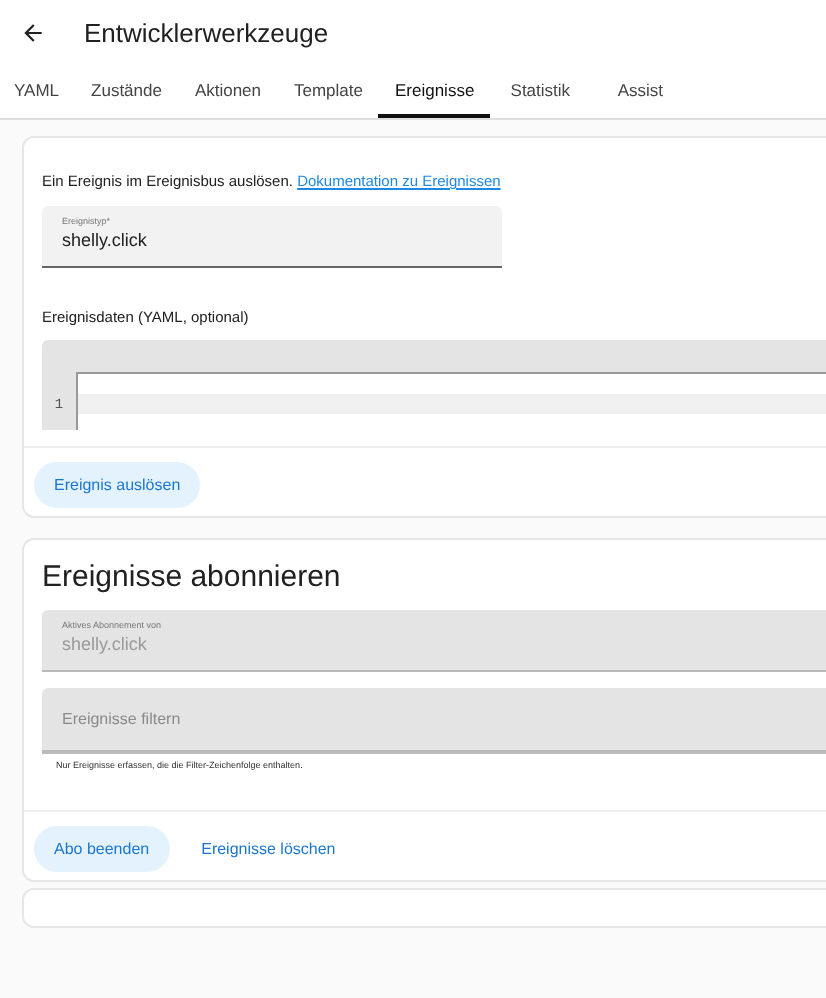  What do you see at coordinates (38, 91) in the screenshot?
I see `tab: YAML` at bounding box center [38, 91].